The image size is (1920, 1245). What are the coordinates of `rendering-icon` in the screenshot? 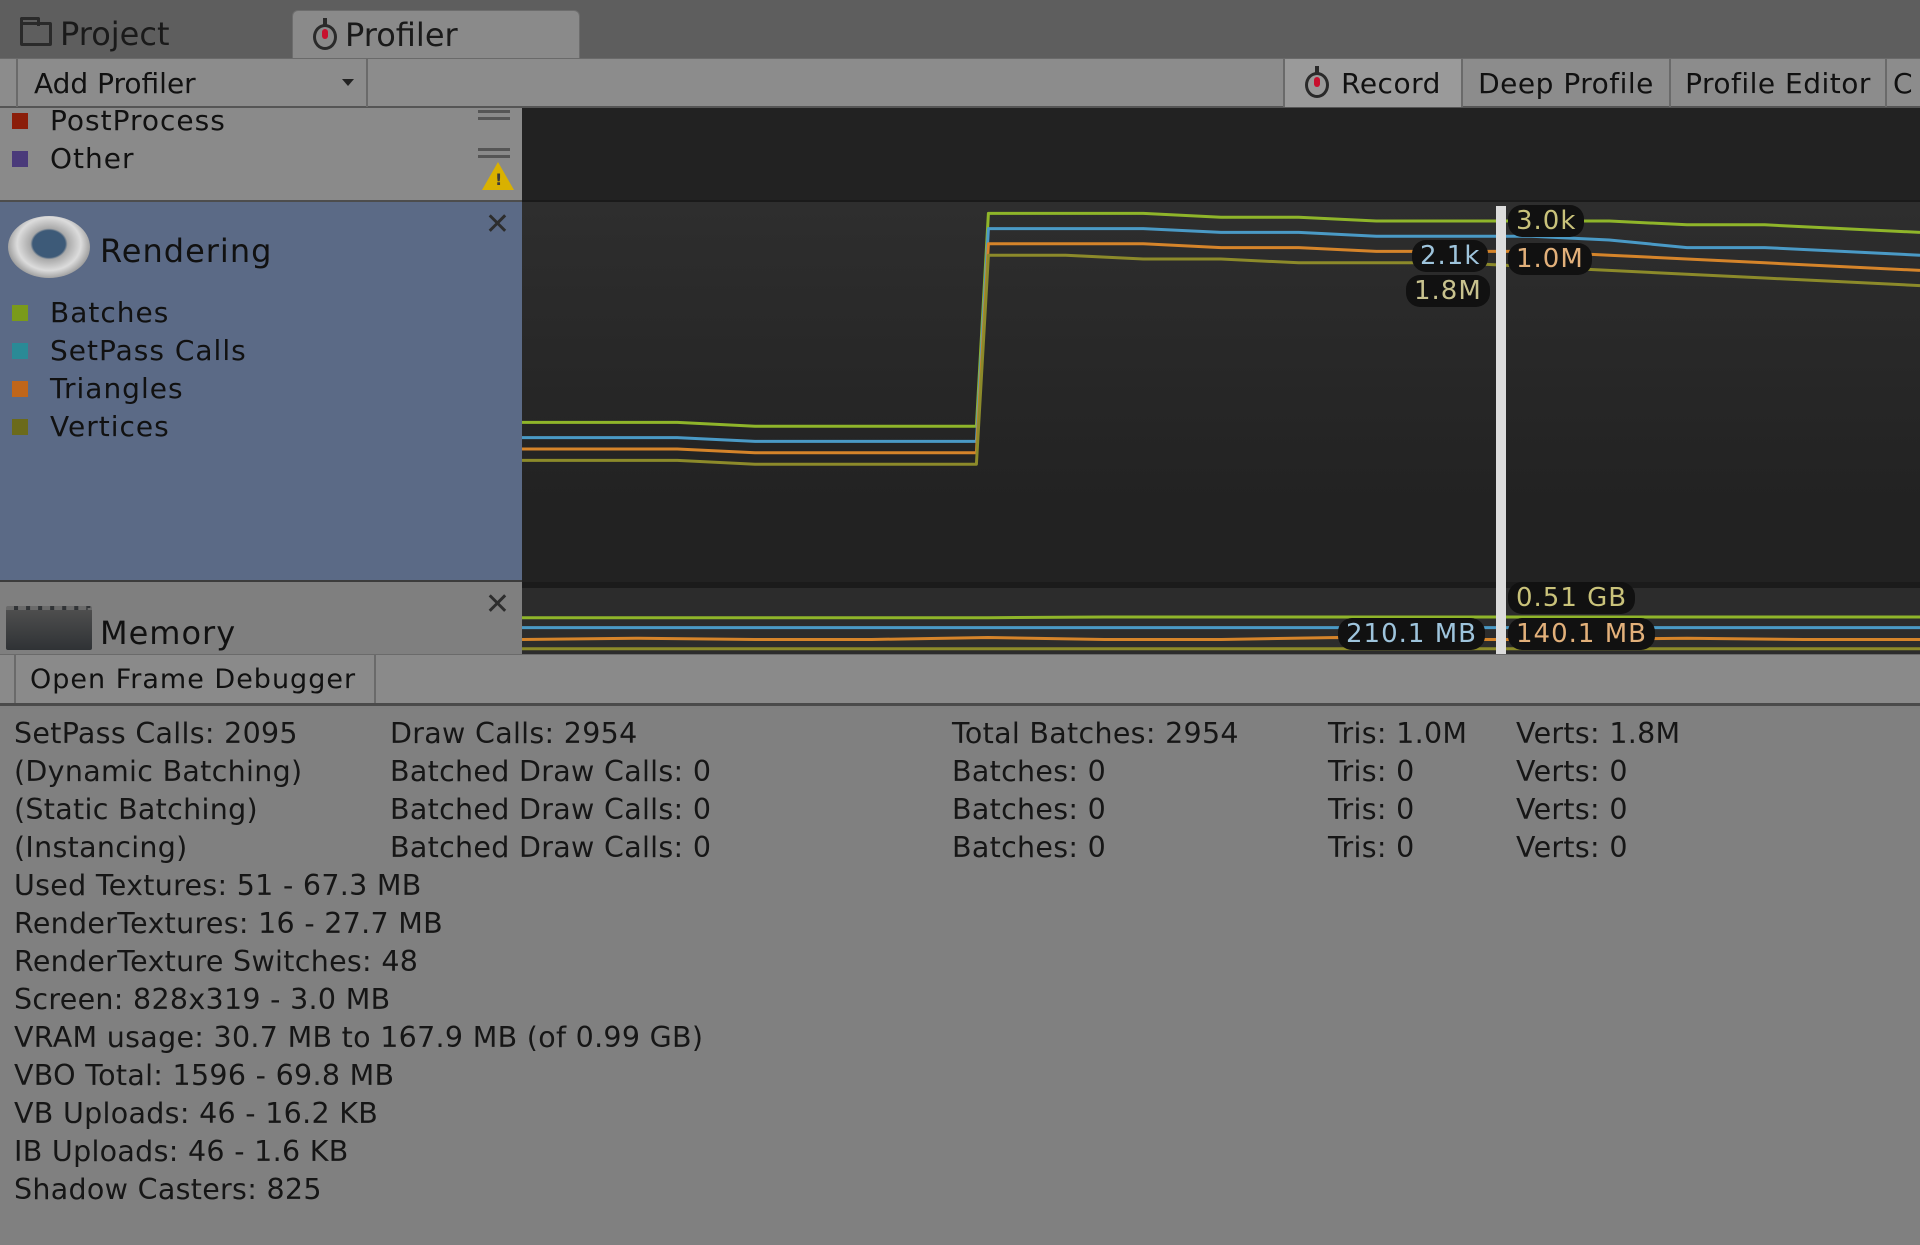 It's located at (49, 247).